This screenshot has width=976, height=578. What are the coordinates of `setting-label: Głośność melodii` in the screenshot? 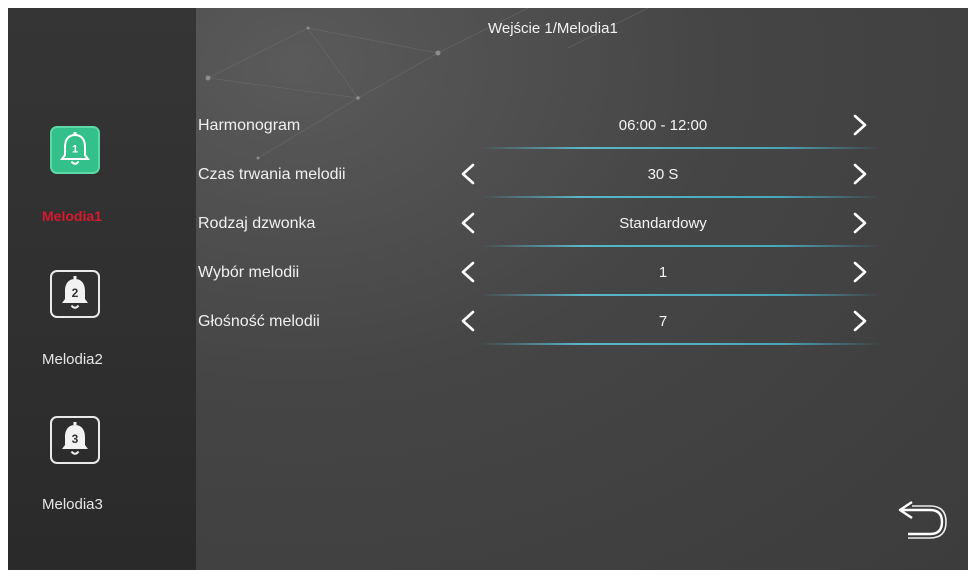 It's located at (259, 321).